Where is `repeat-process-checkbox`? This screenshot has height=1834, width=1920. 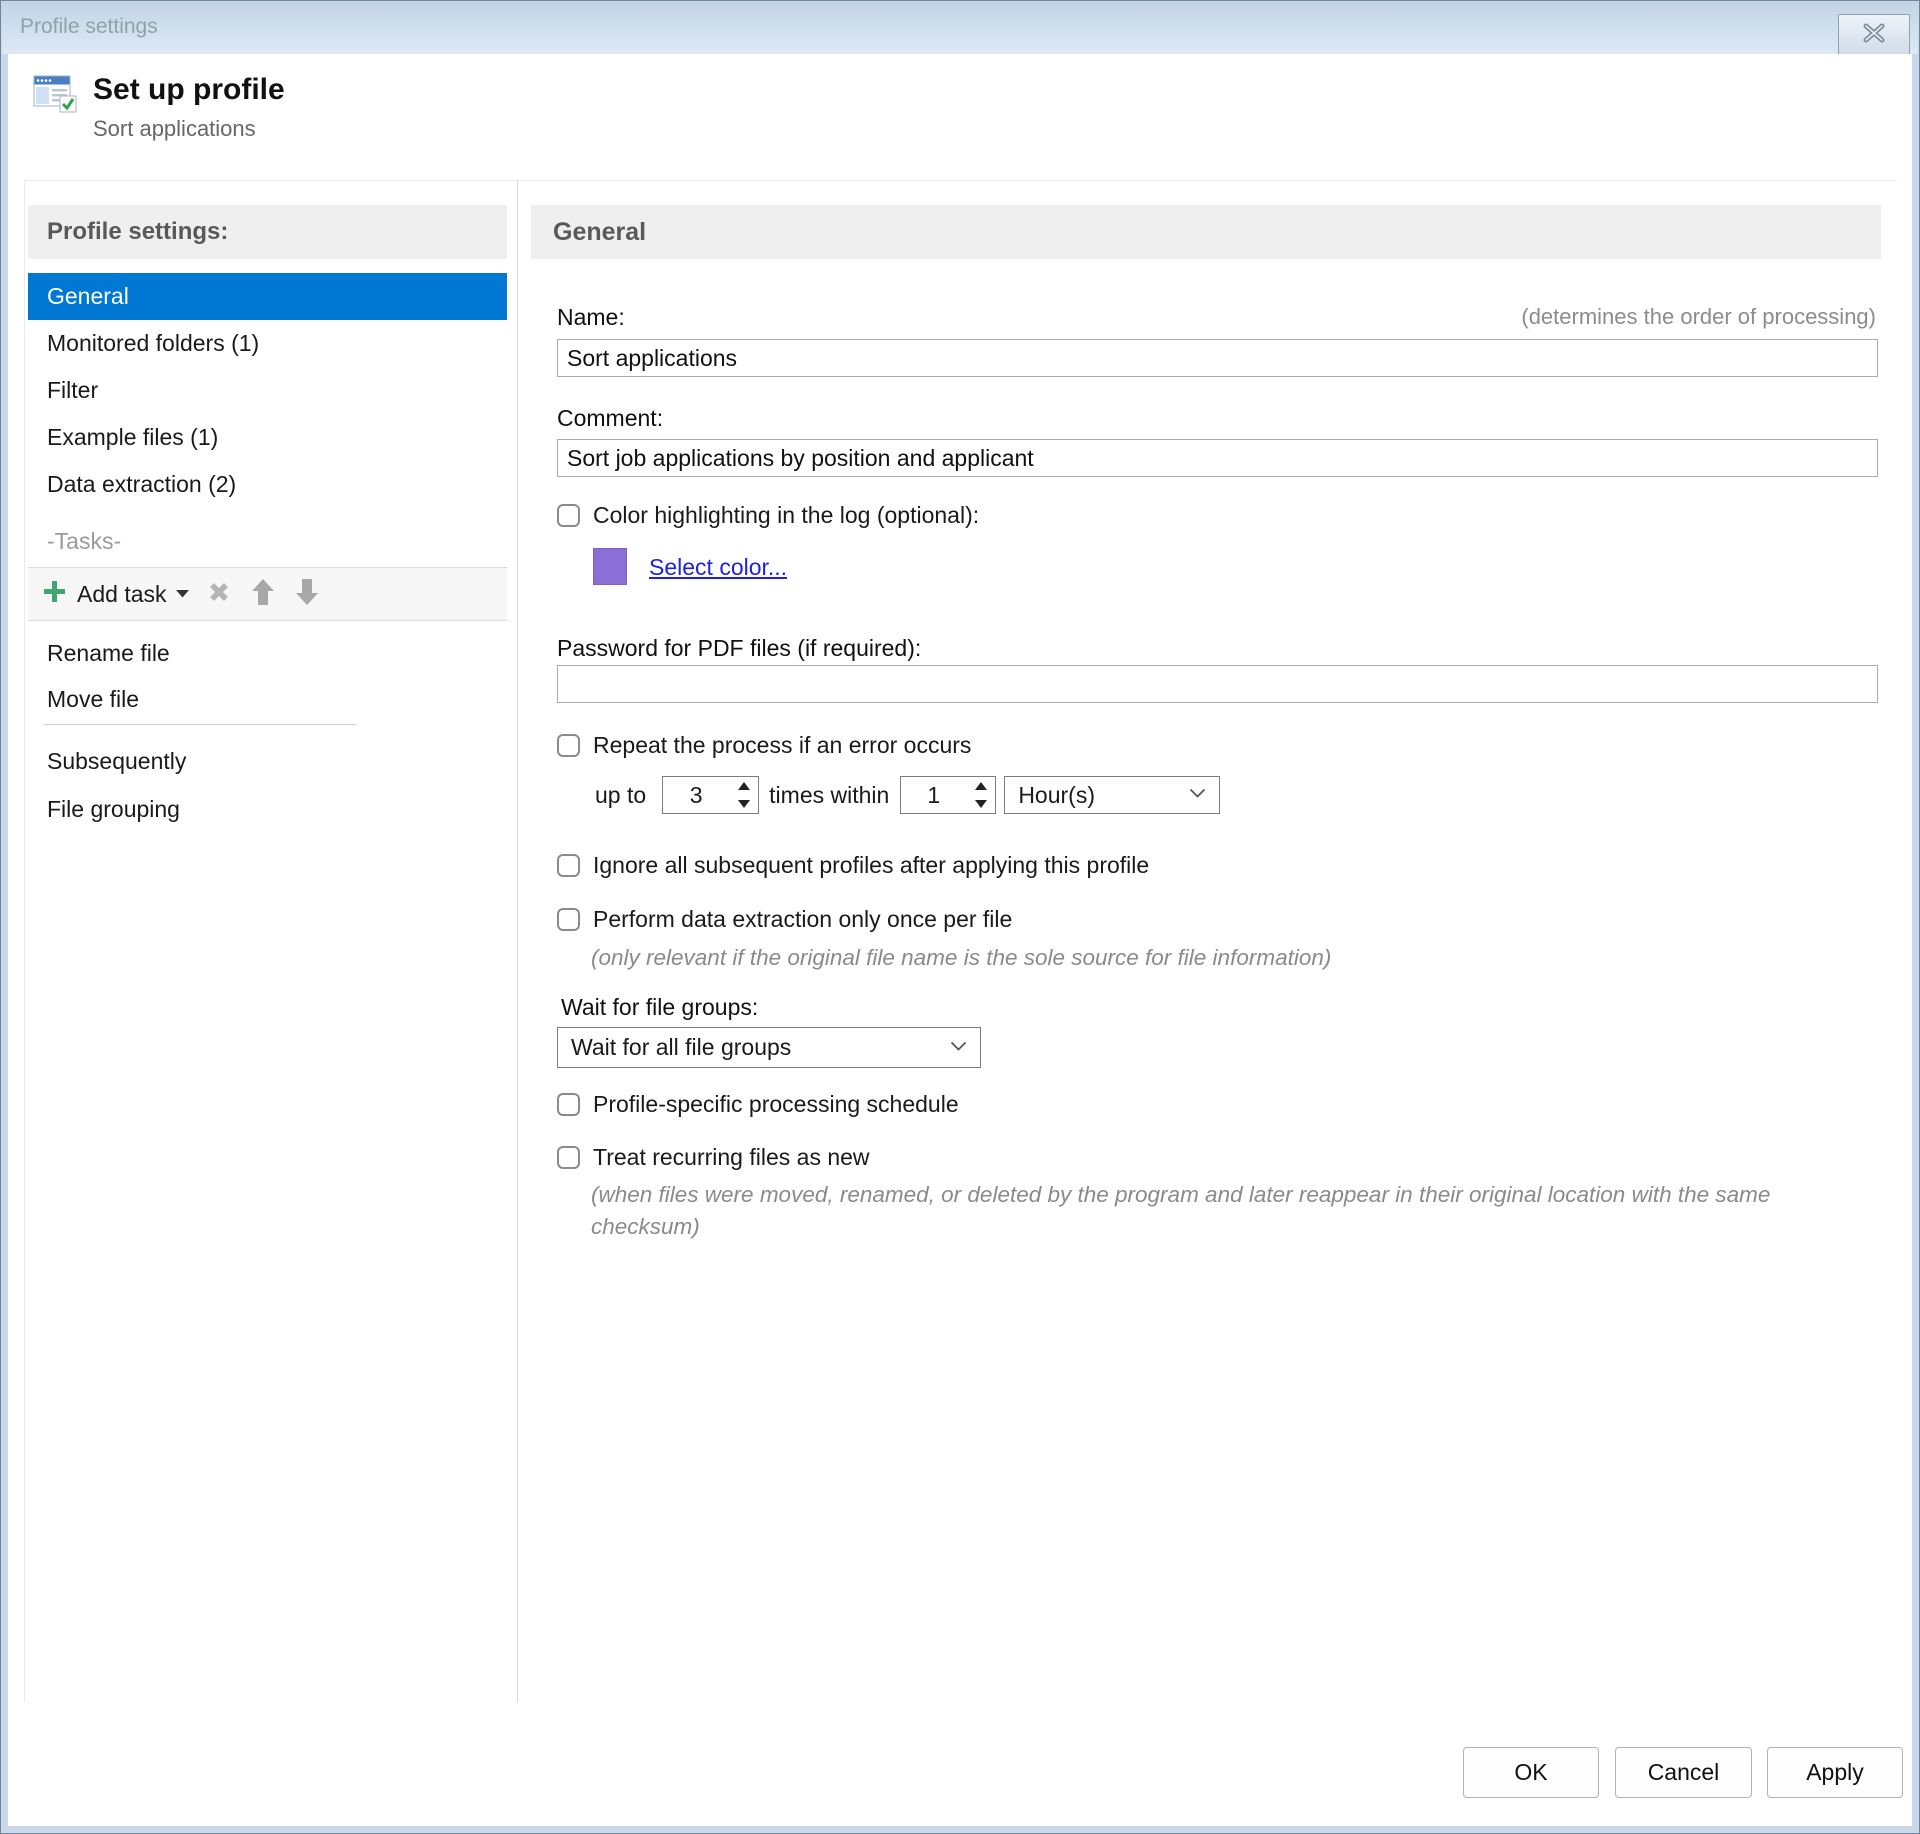
repeat-process-checkbox is located at coordinates (568, 745).